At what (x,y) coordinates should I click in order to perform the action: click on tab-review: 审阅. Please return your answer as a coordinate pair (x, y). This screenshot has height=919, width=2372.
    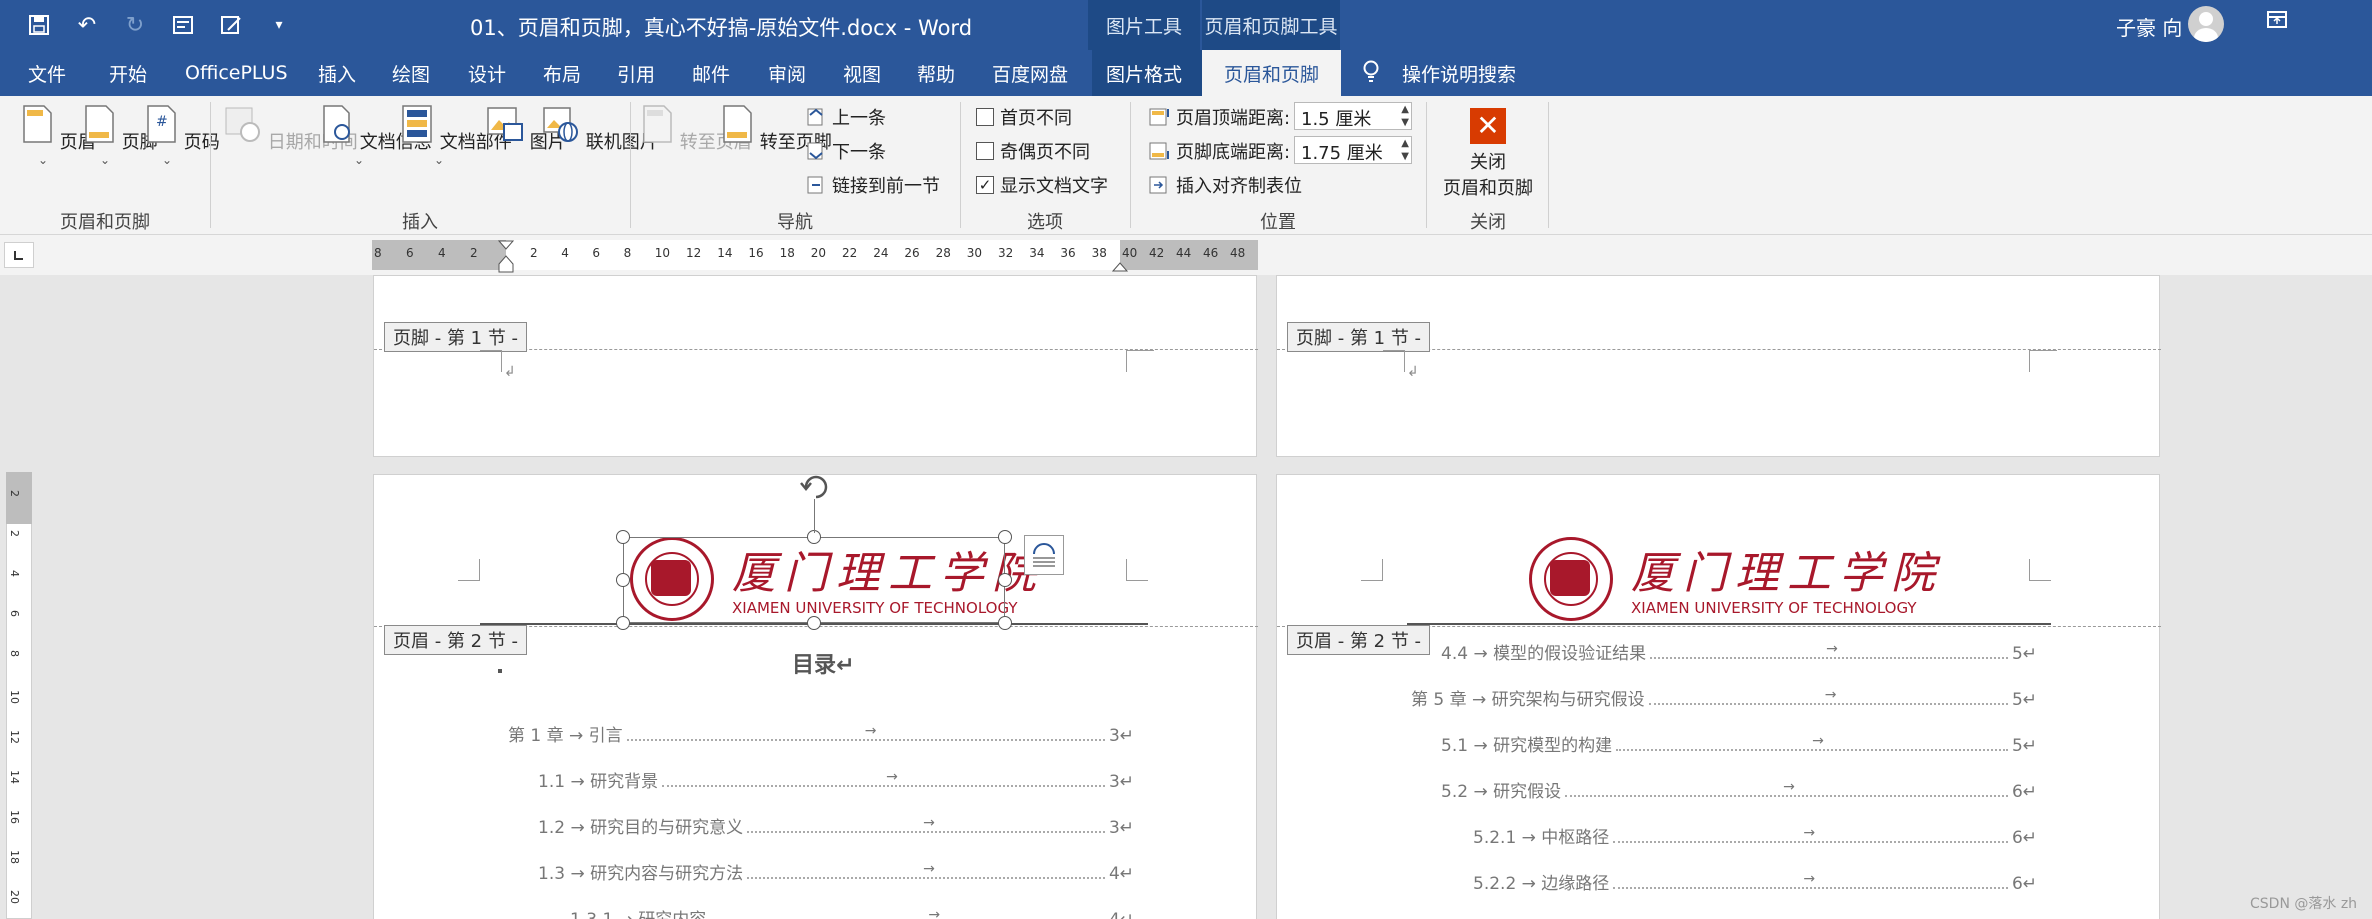
    Looking at the image, I should click on (787, 73).